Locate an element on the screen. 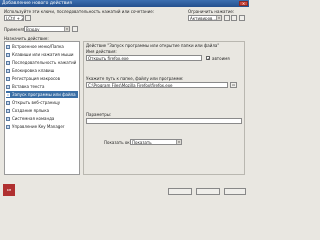  action-list-item-label: Регистрация макросов is located at coordinates (36, 78).